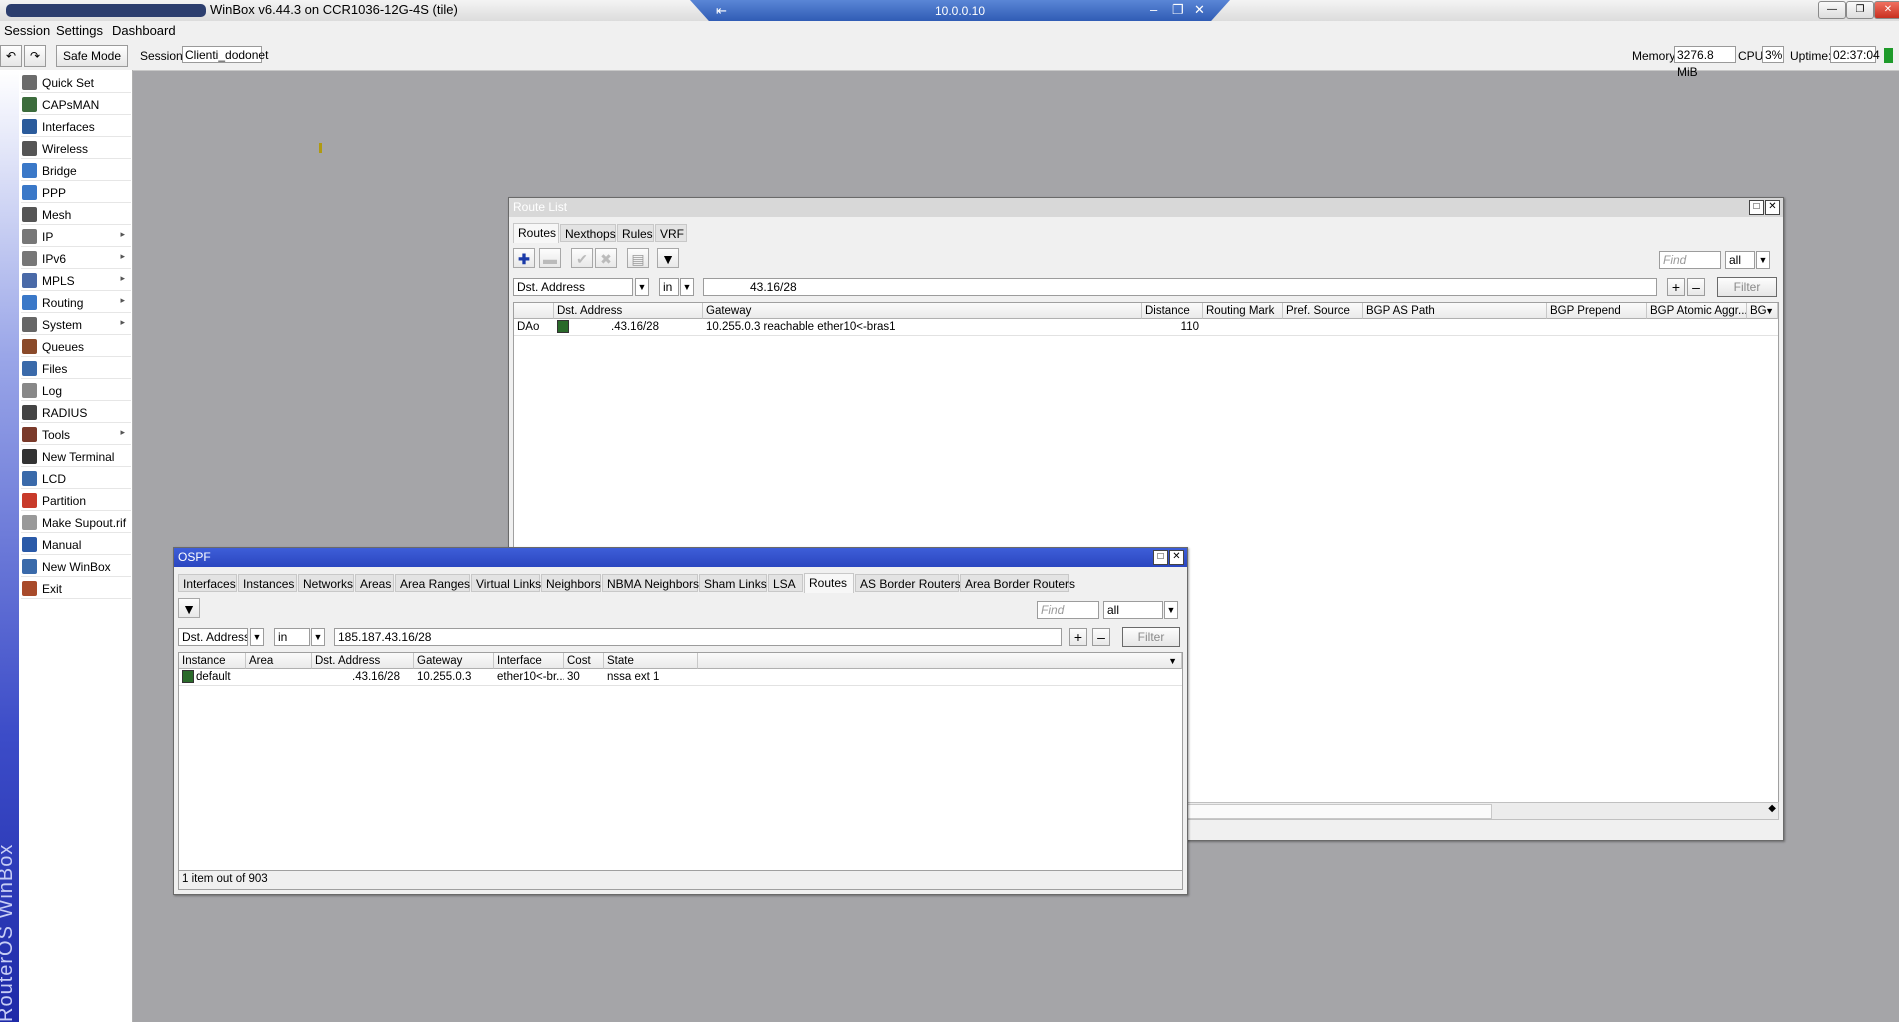 The width and height of the screenshot is (1899, 1022). Describe the element at coordinates (671, 233) in the screenshot. I see `tab-vrf: VRF` at that location.